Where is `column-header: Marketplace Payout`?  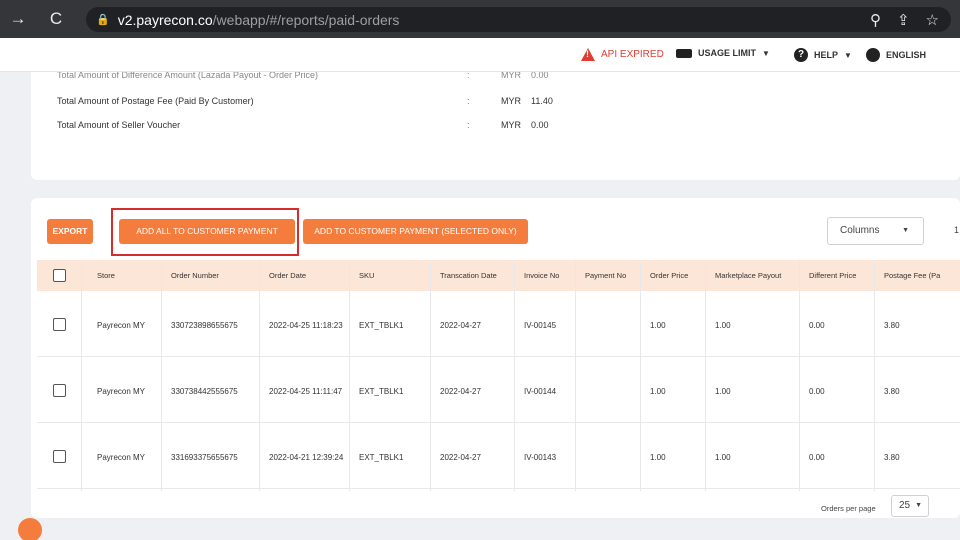 column-header: Marketplace Payout is located at coordinates (748, 275).